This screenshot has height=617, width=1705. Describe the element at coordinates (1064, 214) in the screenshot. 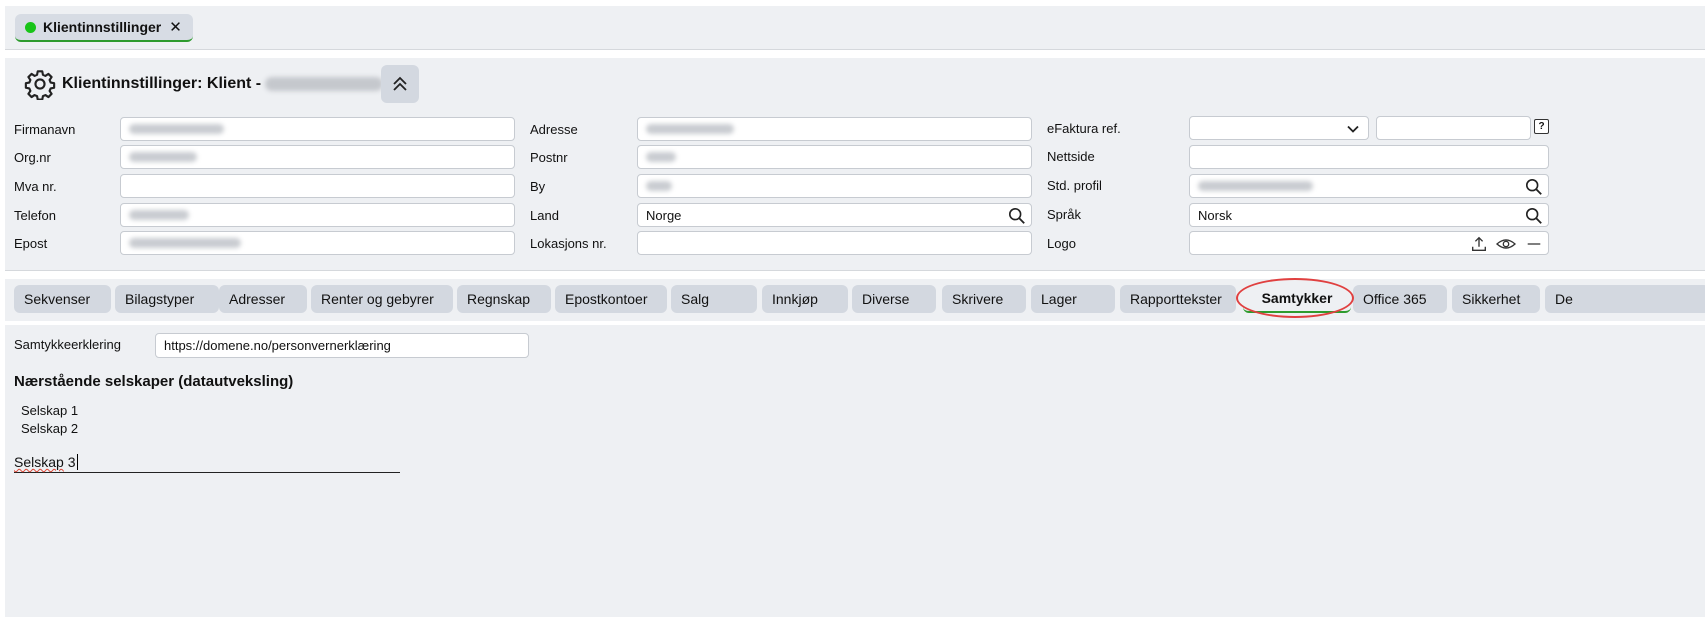

I see `sprak-label: Språk` at that location.